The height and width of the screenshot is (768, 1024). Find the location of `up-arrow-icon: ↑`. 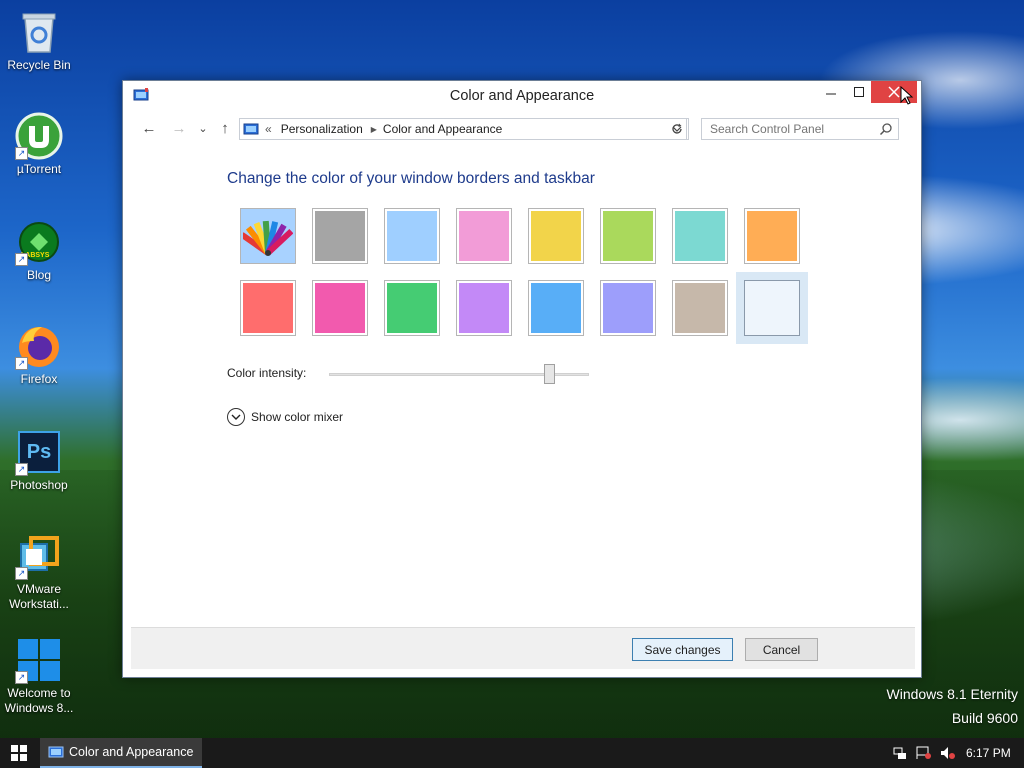

up-arrow-icon: ↑ is located at coordinates (225, 128).